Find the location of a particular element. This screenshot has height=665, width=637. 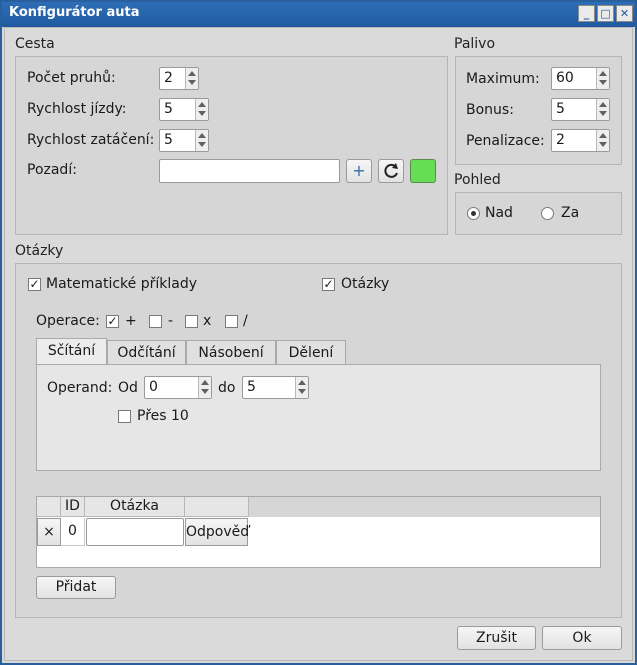

delete-row-button: × is located at coordinates (49, 532).